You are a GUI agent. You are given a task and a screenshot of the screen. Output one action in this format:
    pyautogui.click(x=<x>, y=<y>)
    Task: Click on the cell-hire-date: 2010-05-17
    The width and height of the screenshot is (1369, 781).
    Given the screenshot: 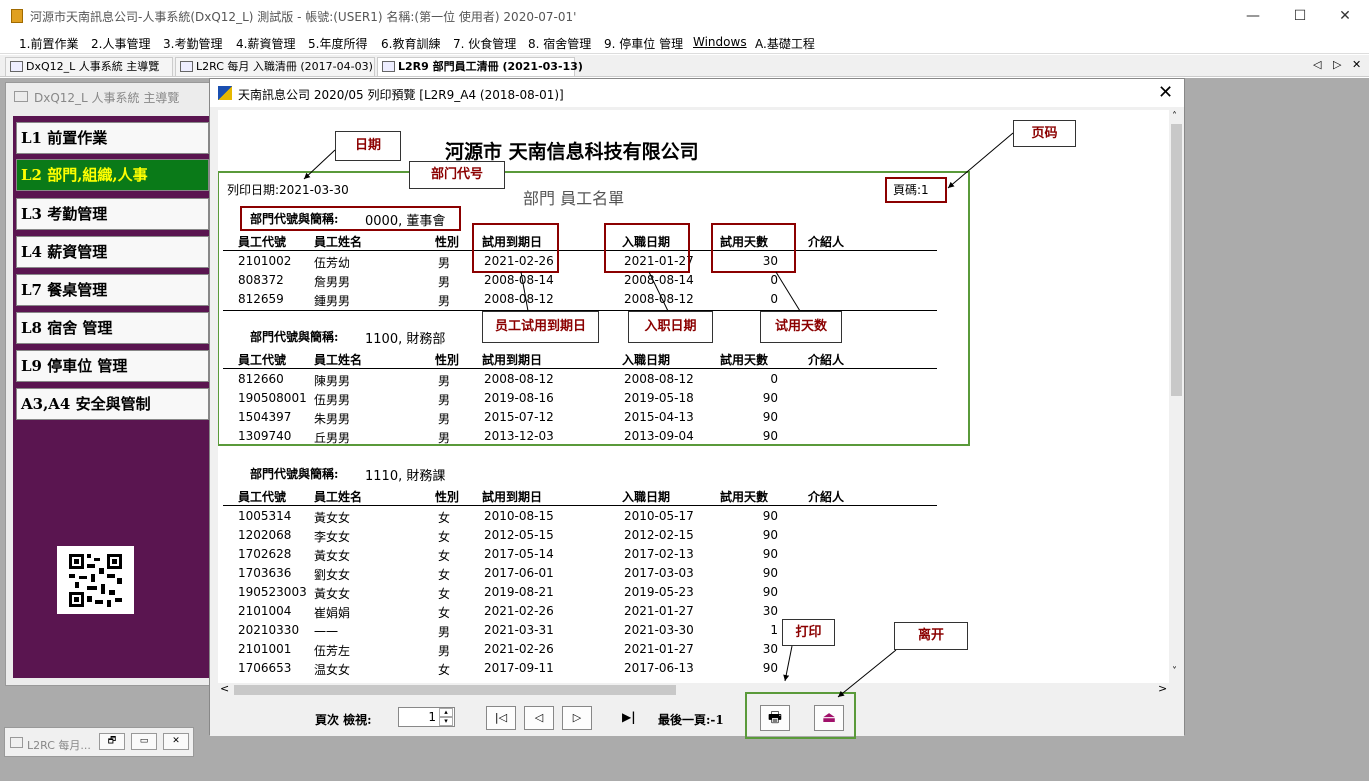 What is the action you would take?
    pyautogui.click(x=659, y=516)
    